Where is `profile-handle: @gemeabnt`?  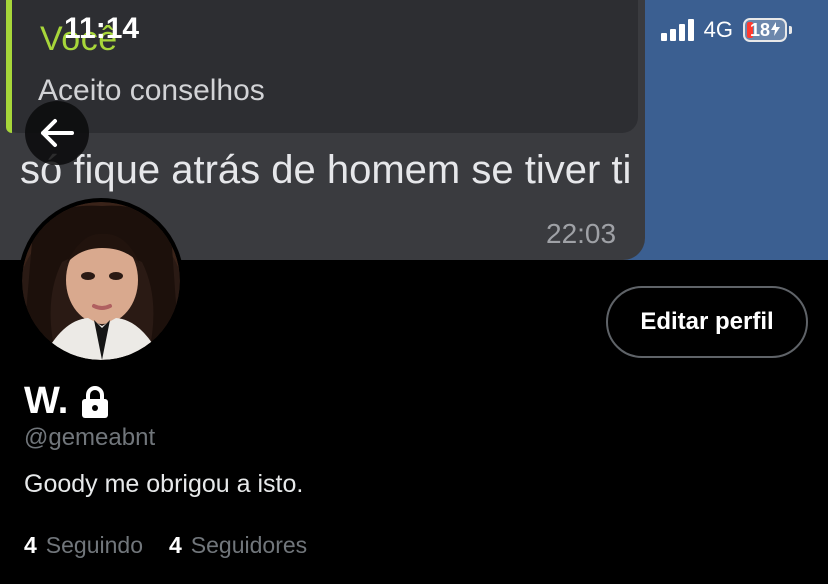
profile-handle: @gemeabnt is located at coordinates (90, 437).